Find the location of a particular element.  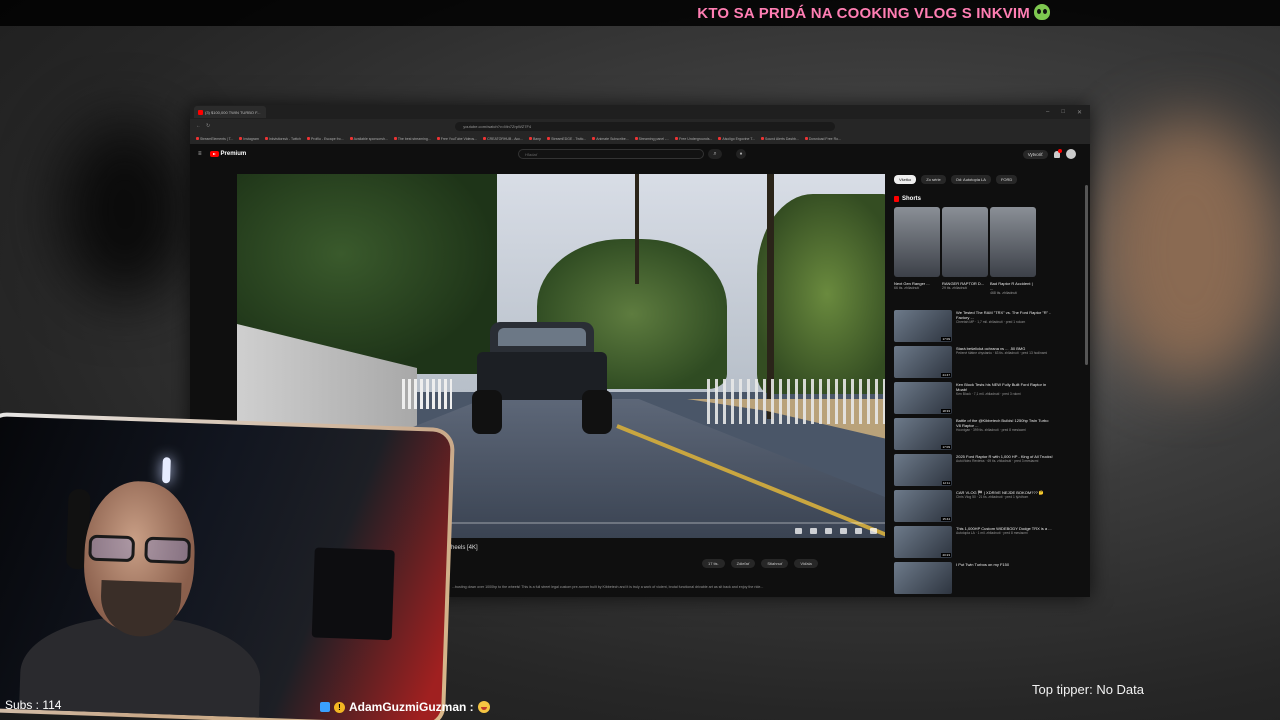

maximize-icon: □ is located at coordinates (1063, 112).